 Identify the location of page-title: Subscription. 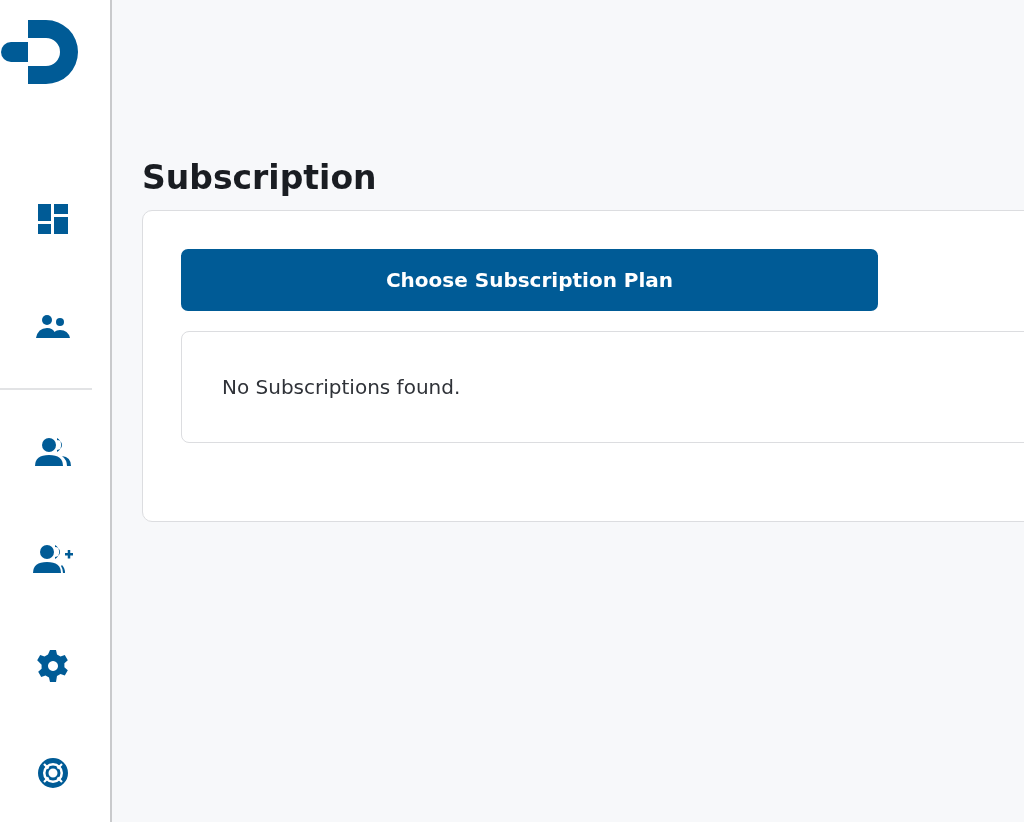
(260, 178).